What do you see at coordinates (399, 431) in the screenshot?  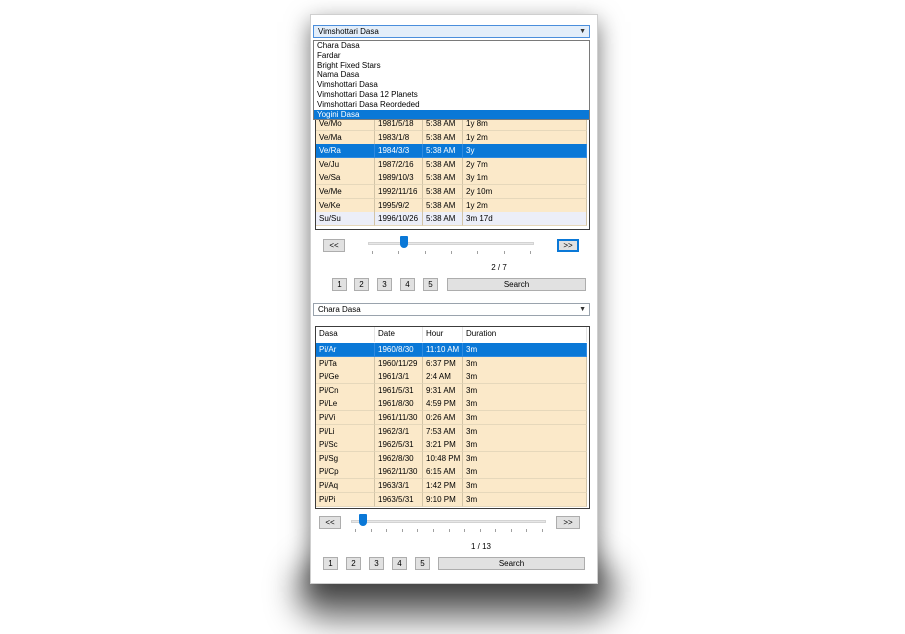 I see `table-cell: 1962/3/1` at bounding box center [399, 431].